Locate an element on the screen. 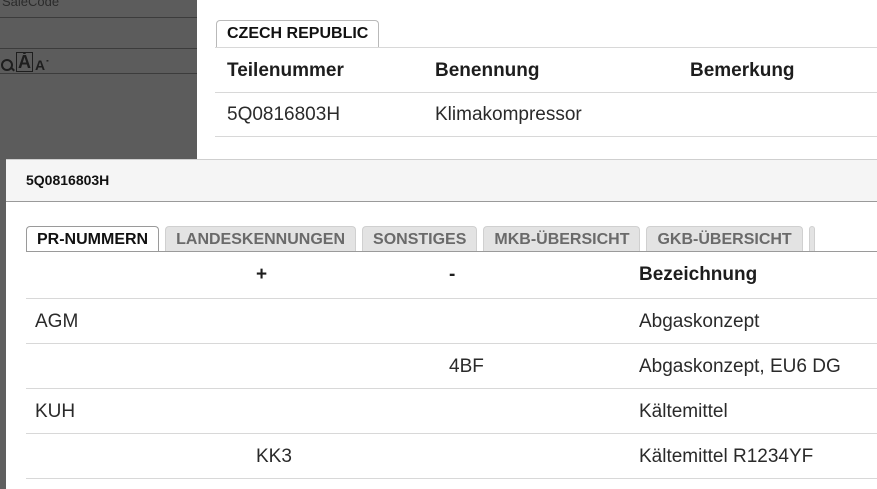 The width and height of the screenshot is (877, 489). part-number-cell: 5Q0816803H is located at coordinates (283, 115).